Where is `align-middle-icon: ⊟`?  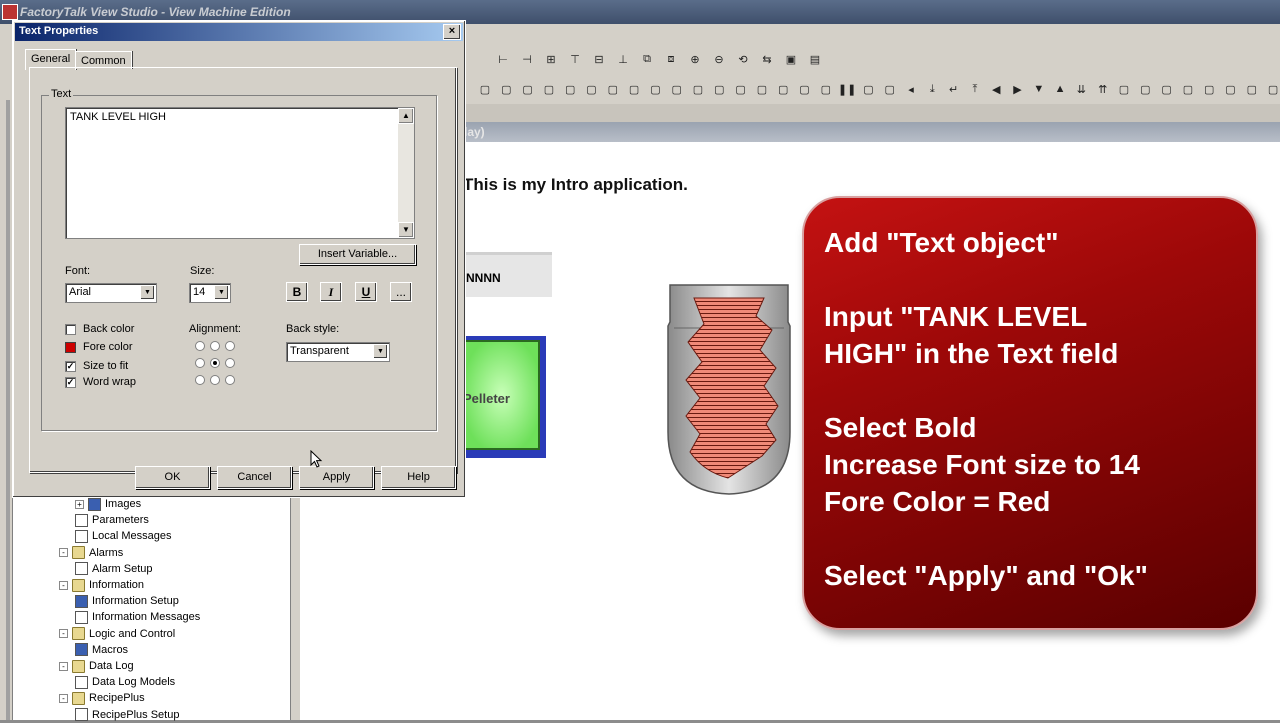
align-middle-icon: ⊟ is located at coordinates (599, 59).